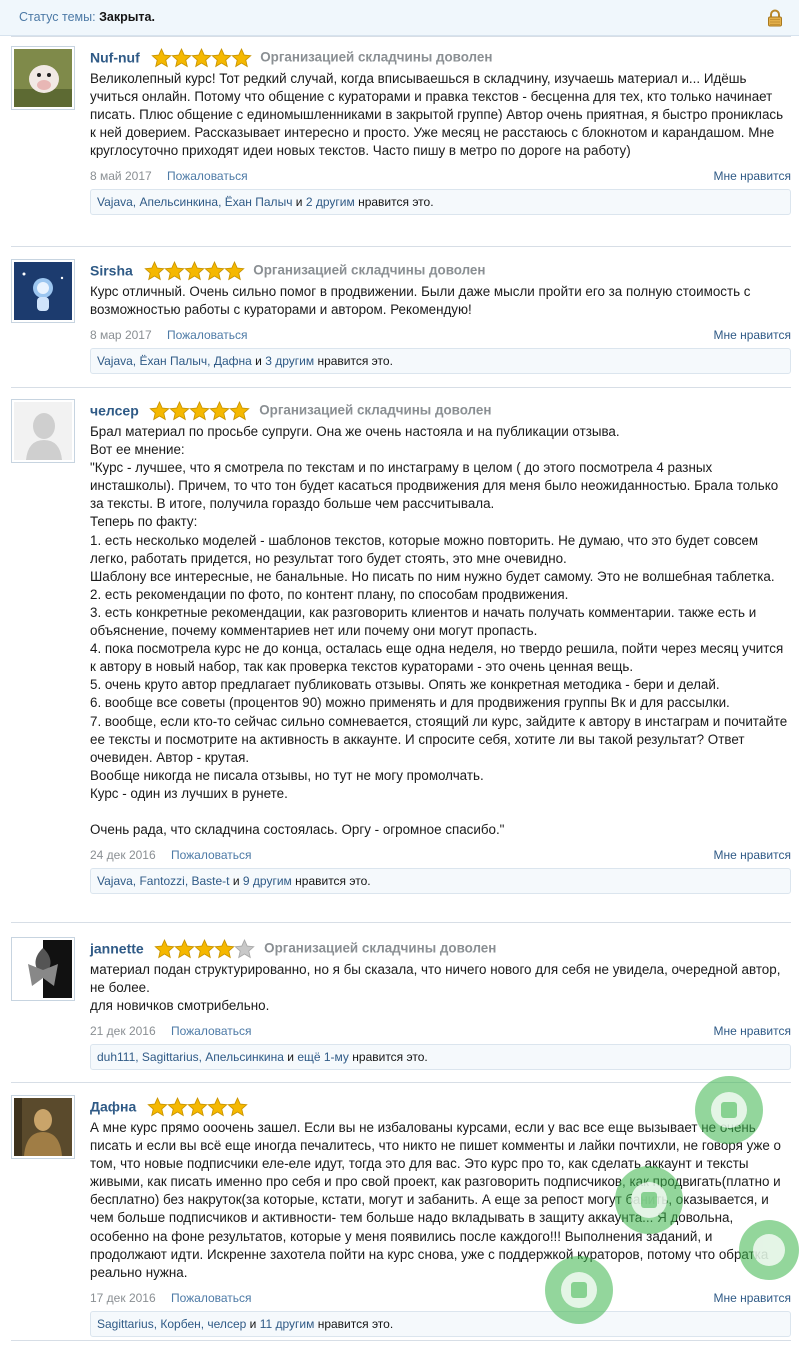 Image resolution: width=799 pixels, height=1349 pixels. I want to click on thread-status-value: Закрыта., so click(127, 17).